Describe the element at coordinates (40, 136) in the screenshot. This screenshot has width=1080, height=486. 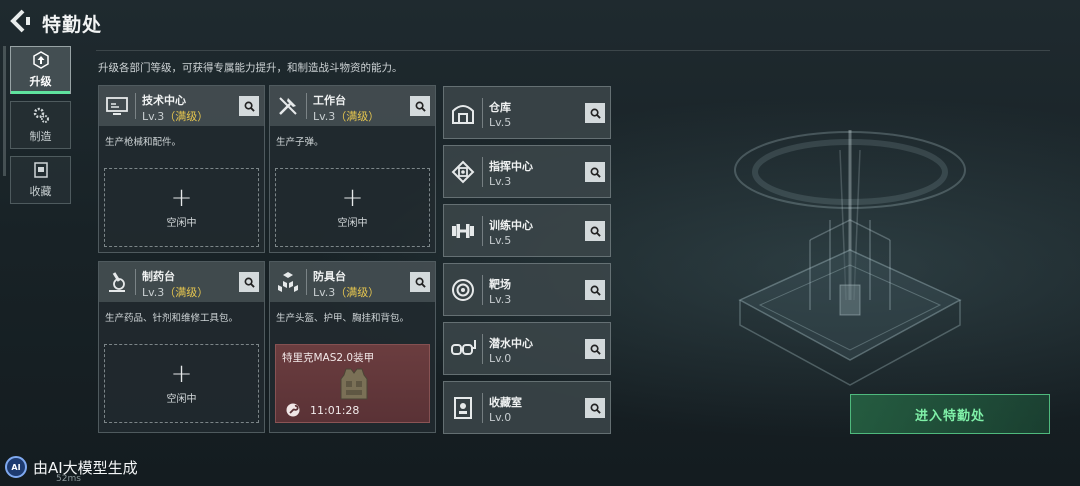
I see `tab-craft-label: 制造` at that location.